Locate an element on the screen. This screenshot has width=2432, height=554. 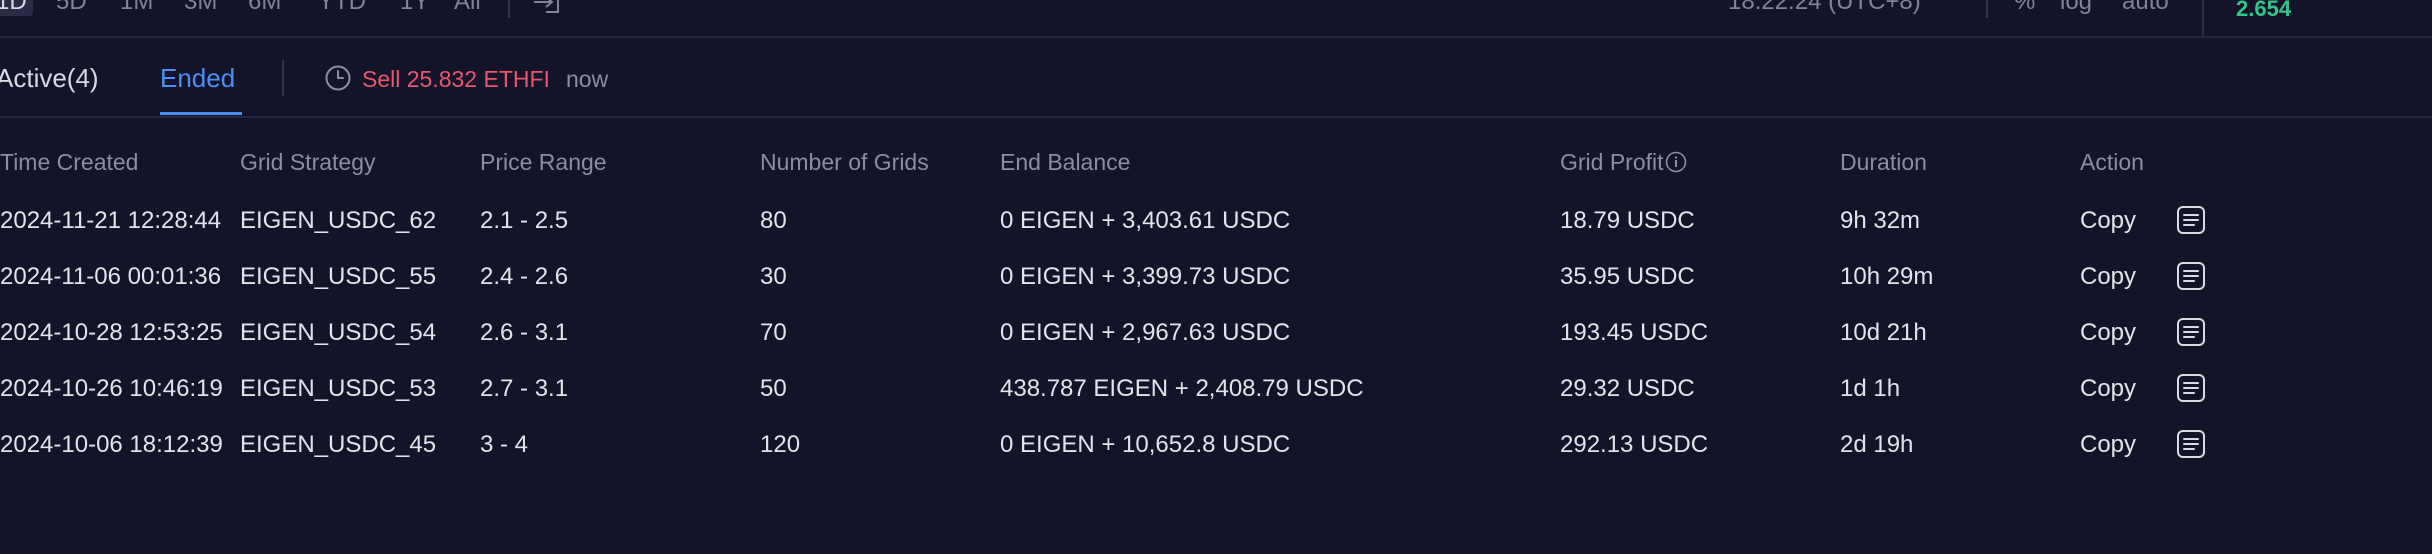
cell-grid-profit: 29.32 USDC is located at coordinates (1627, 388).